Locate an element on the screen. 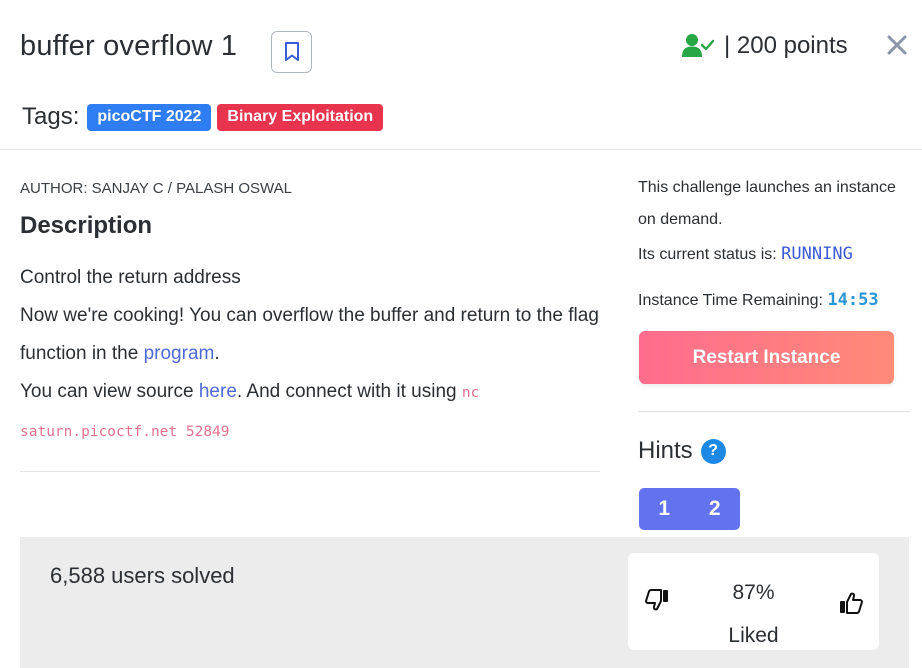 This screenshot has height=668, width=922. page-title: buffer overflow 1 is located at coordinates (129, 46).